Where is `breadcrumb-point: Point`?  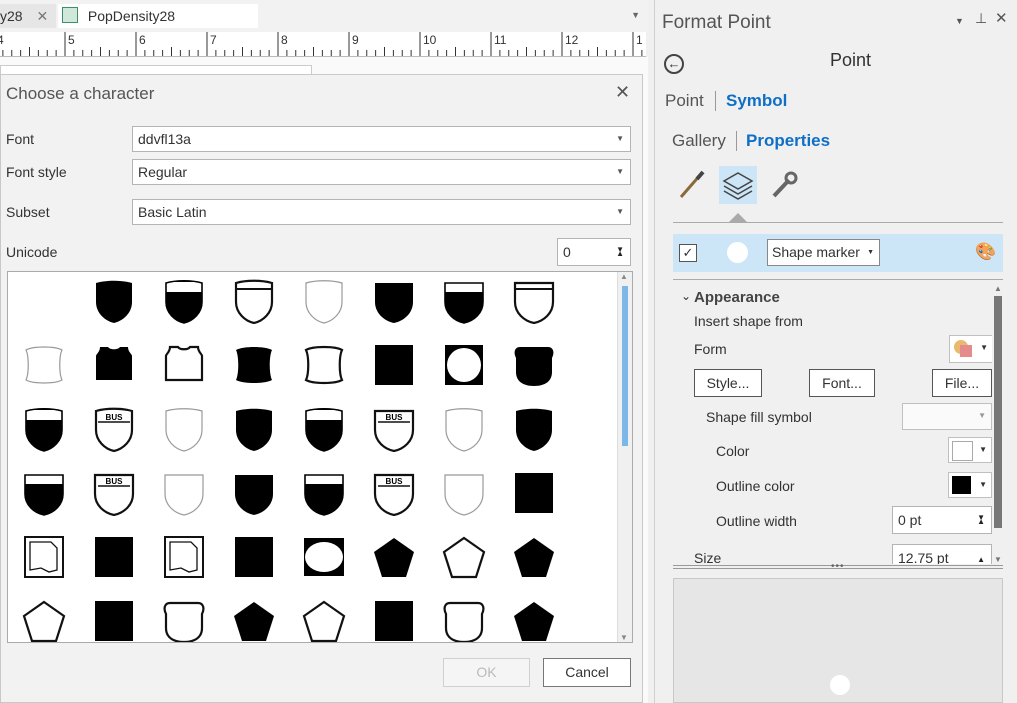
breadcrumb-point: Point is located at coordinates (684, 101).